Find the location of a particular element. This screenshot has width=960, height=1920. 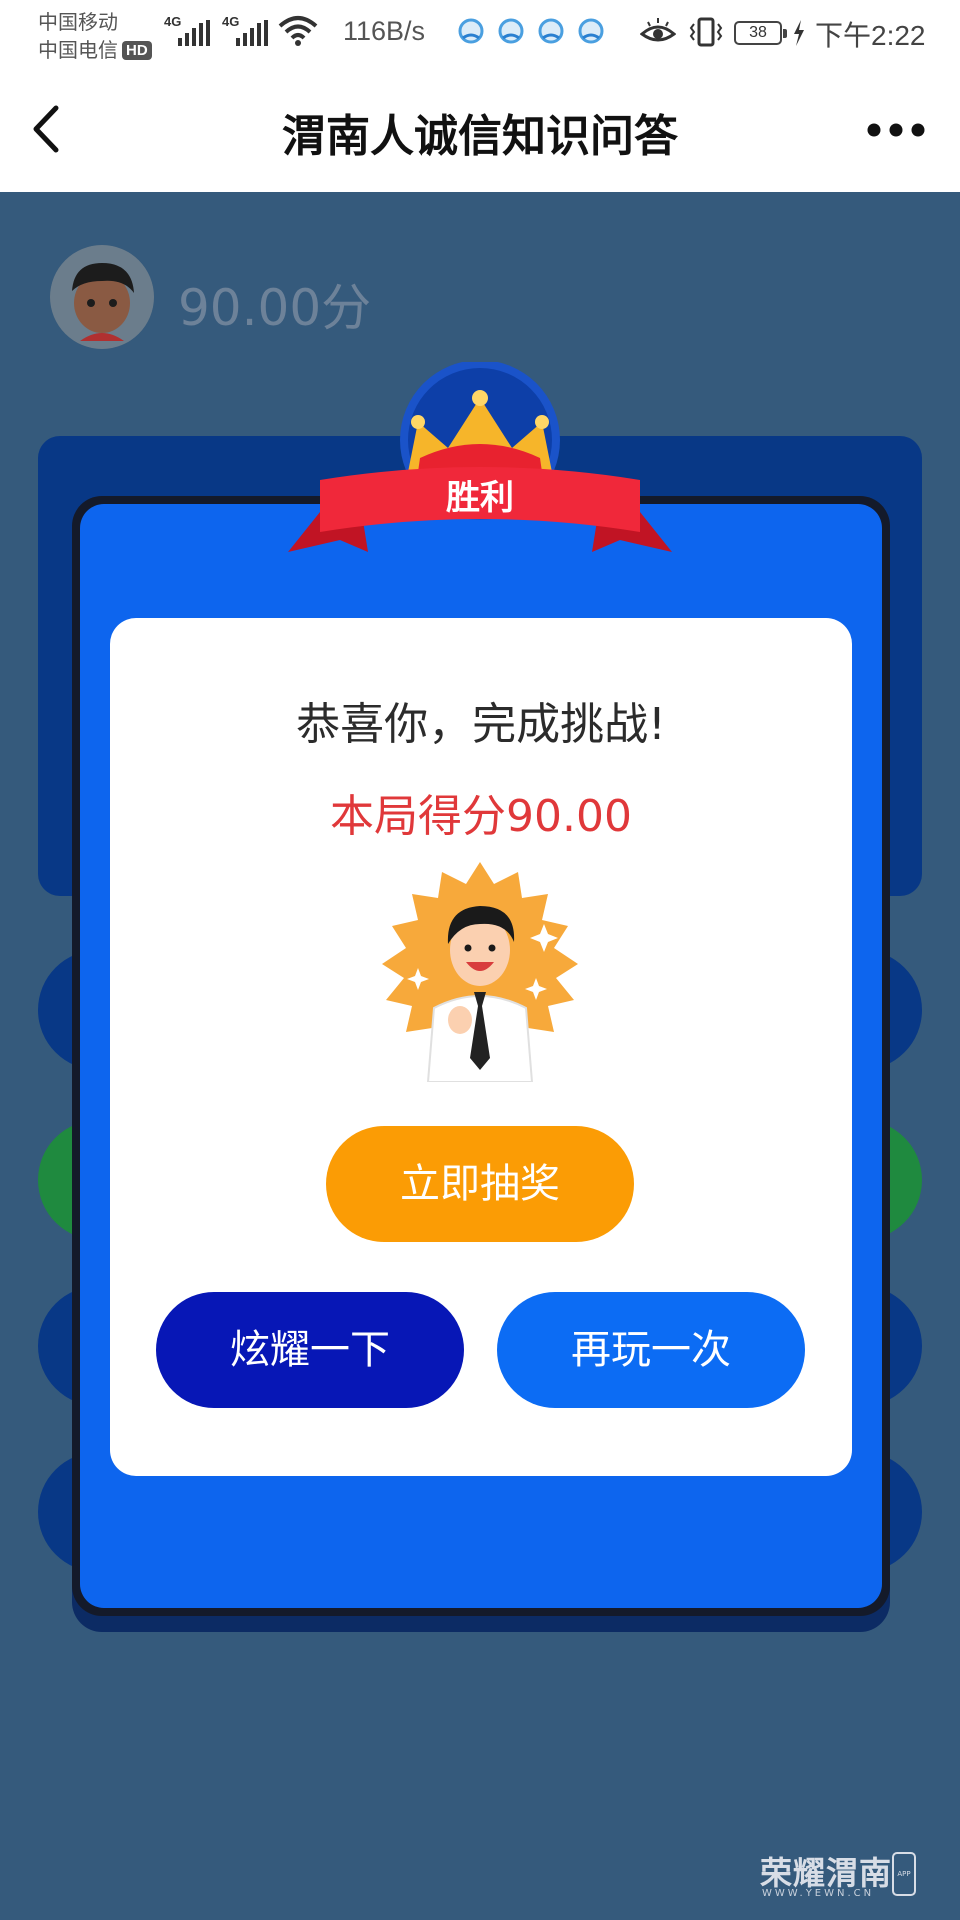

avatar is located at coordinates (102, 297).